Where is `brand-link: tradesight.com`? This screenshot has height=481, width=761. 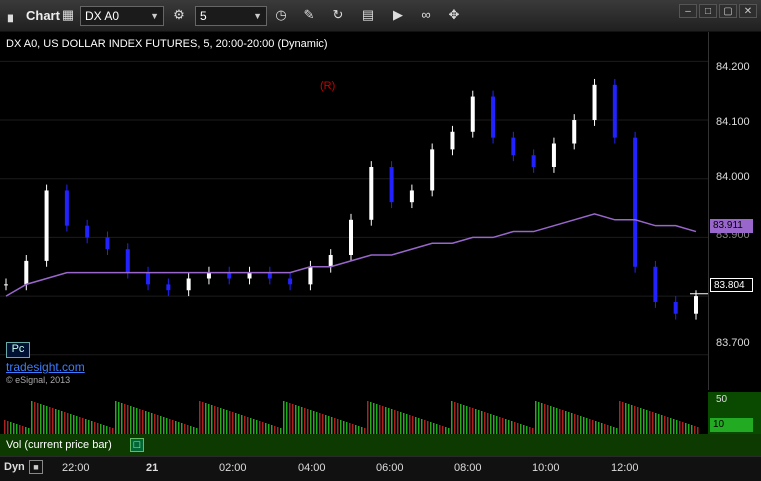
brand-link: tradesight.com is located at coordinates (45, 367).